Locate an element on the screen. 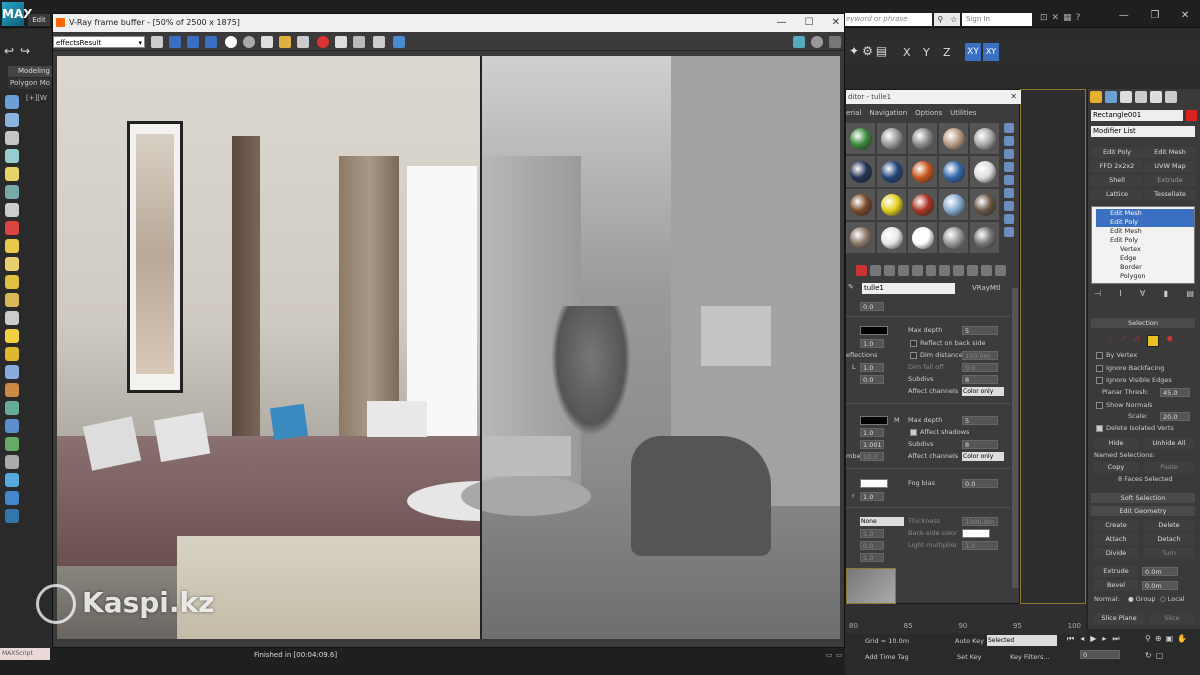  affect-shadows-checkbox is located at coordinates (913, 432).